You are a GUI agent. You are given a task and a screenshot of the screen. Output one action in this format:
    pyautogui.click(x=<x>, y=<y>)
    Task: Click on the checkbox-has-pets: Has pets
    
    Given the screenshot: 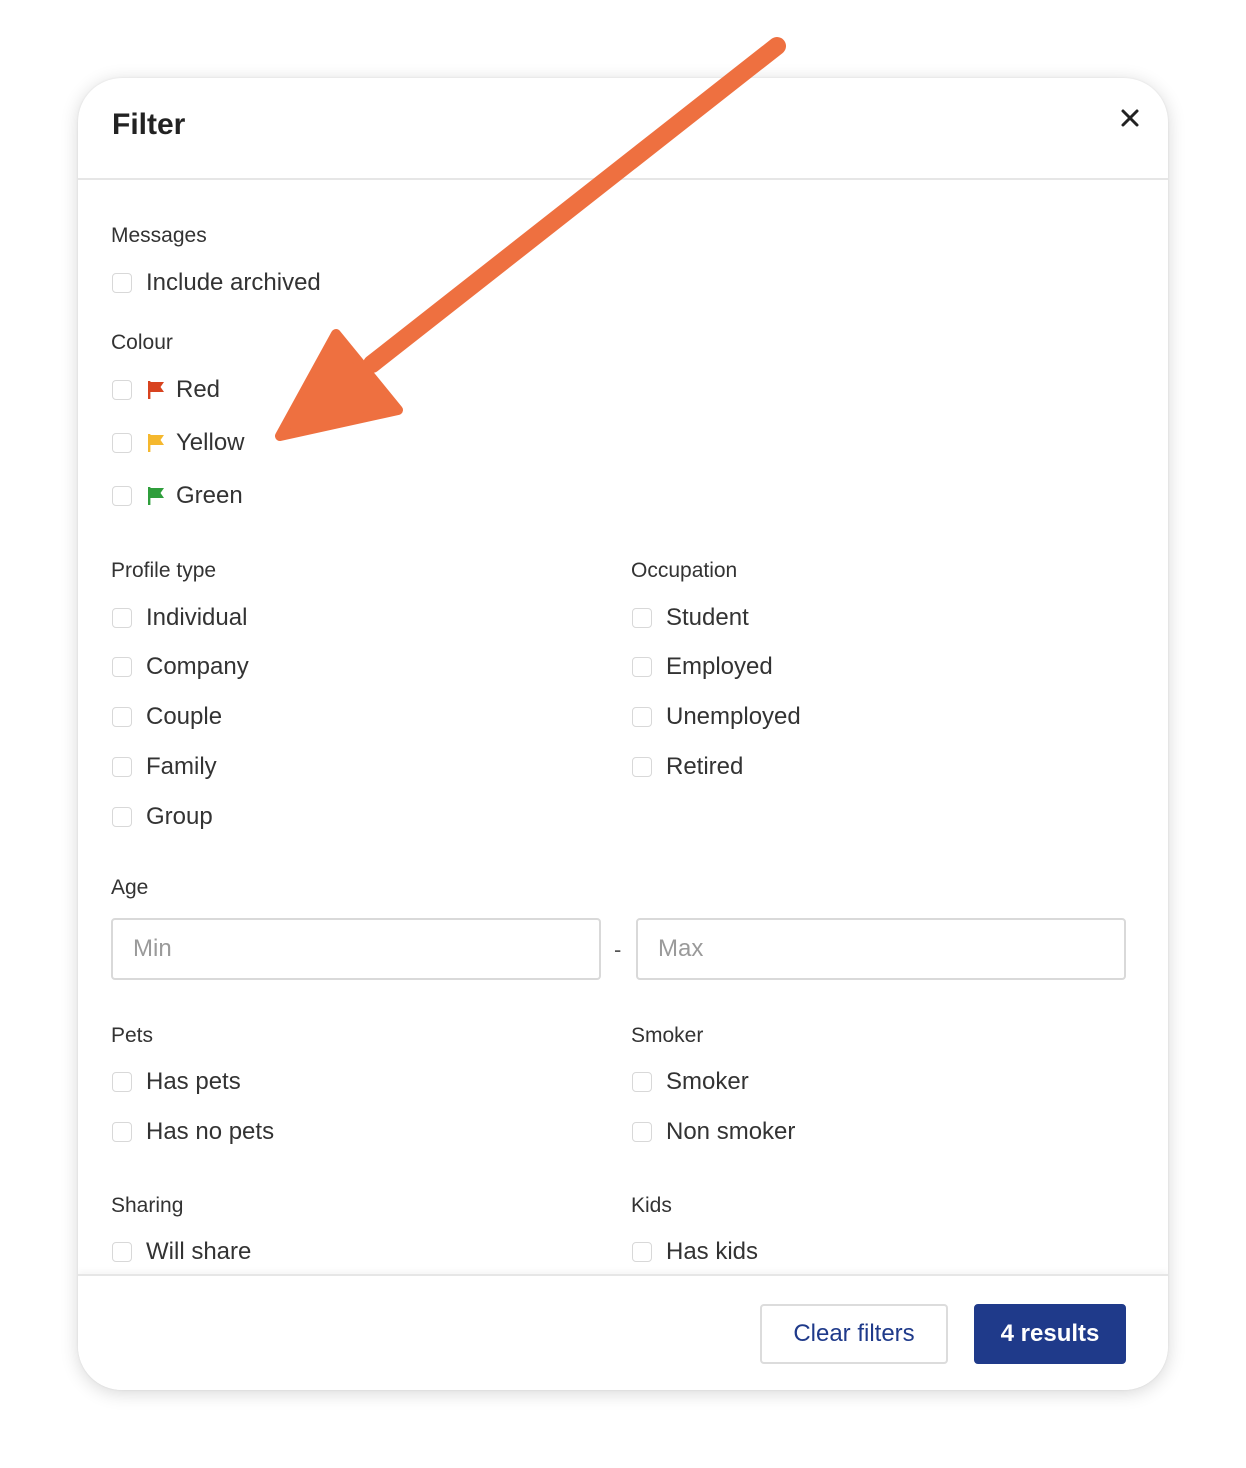 What is the action you would take?
    pyautogui.click(x=176, y=1082)
    